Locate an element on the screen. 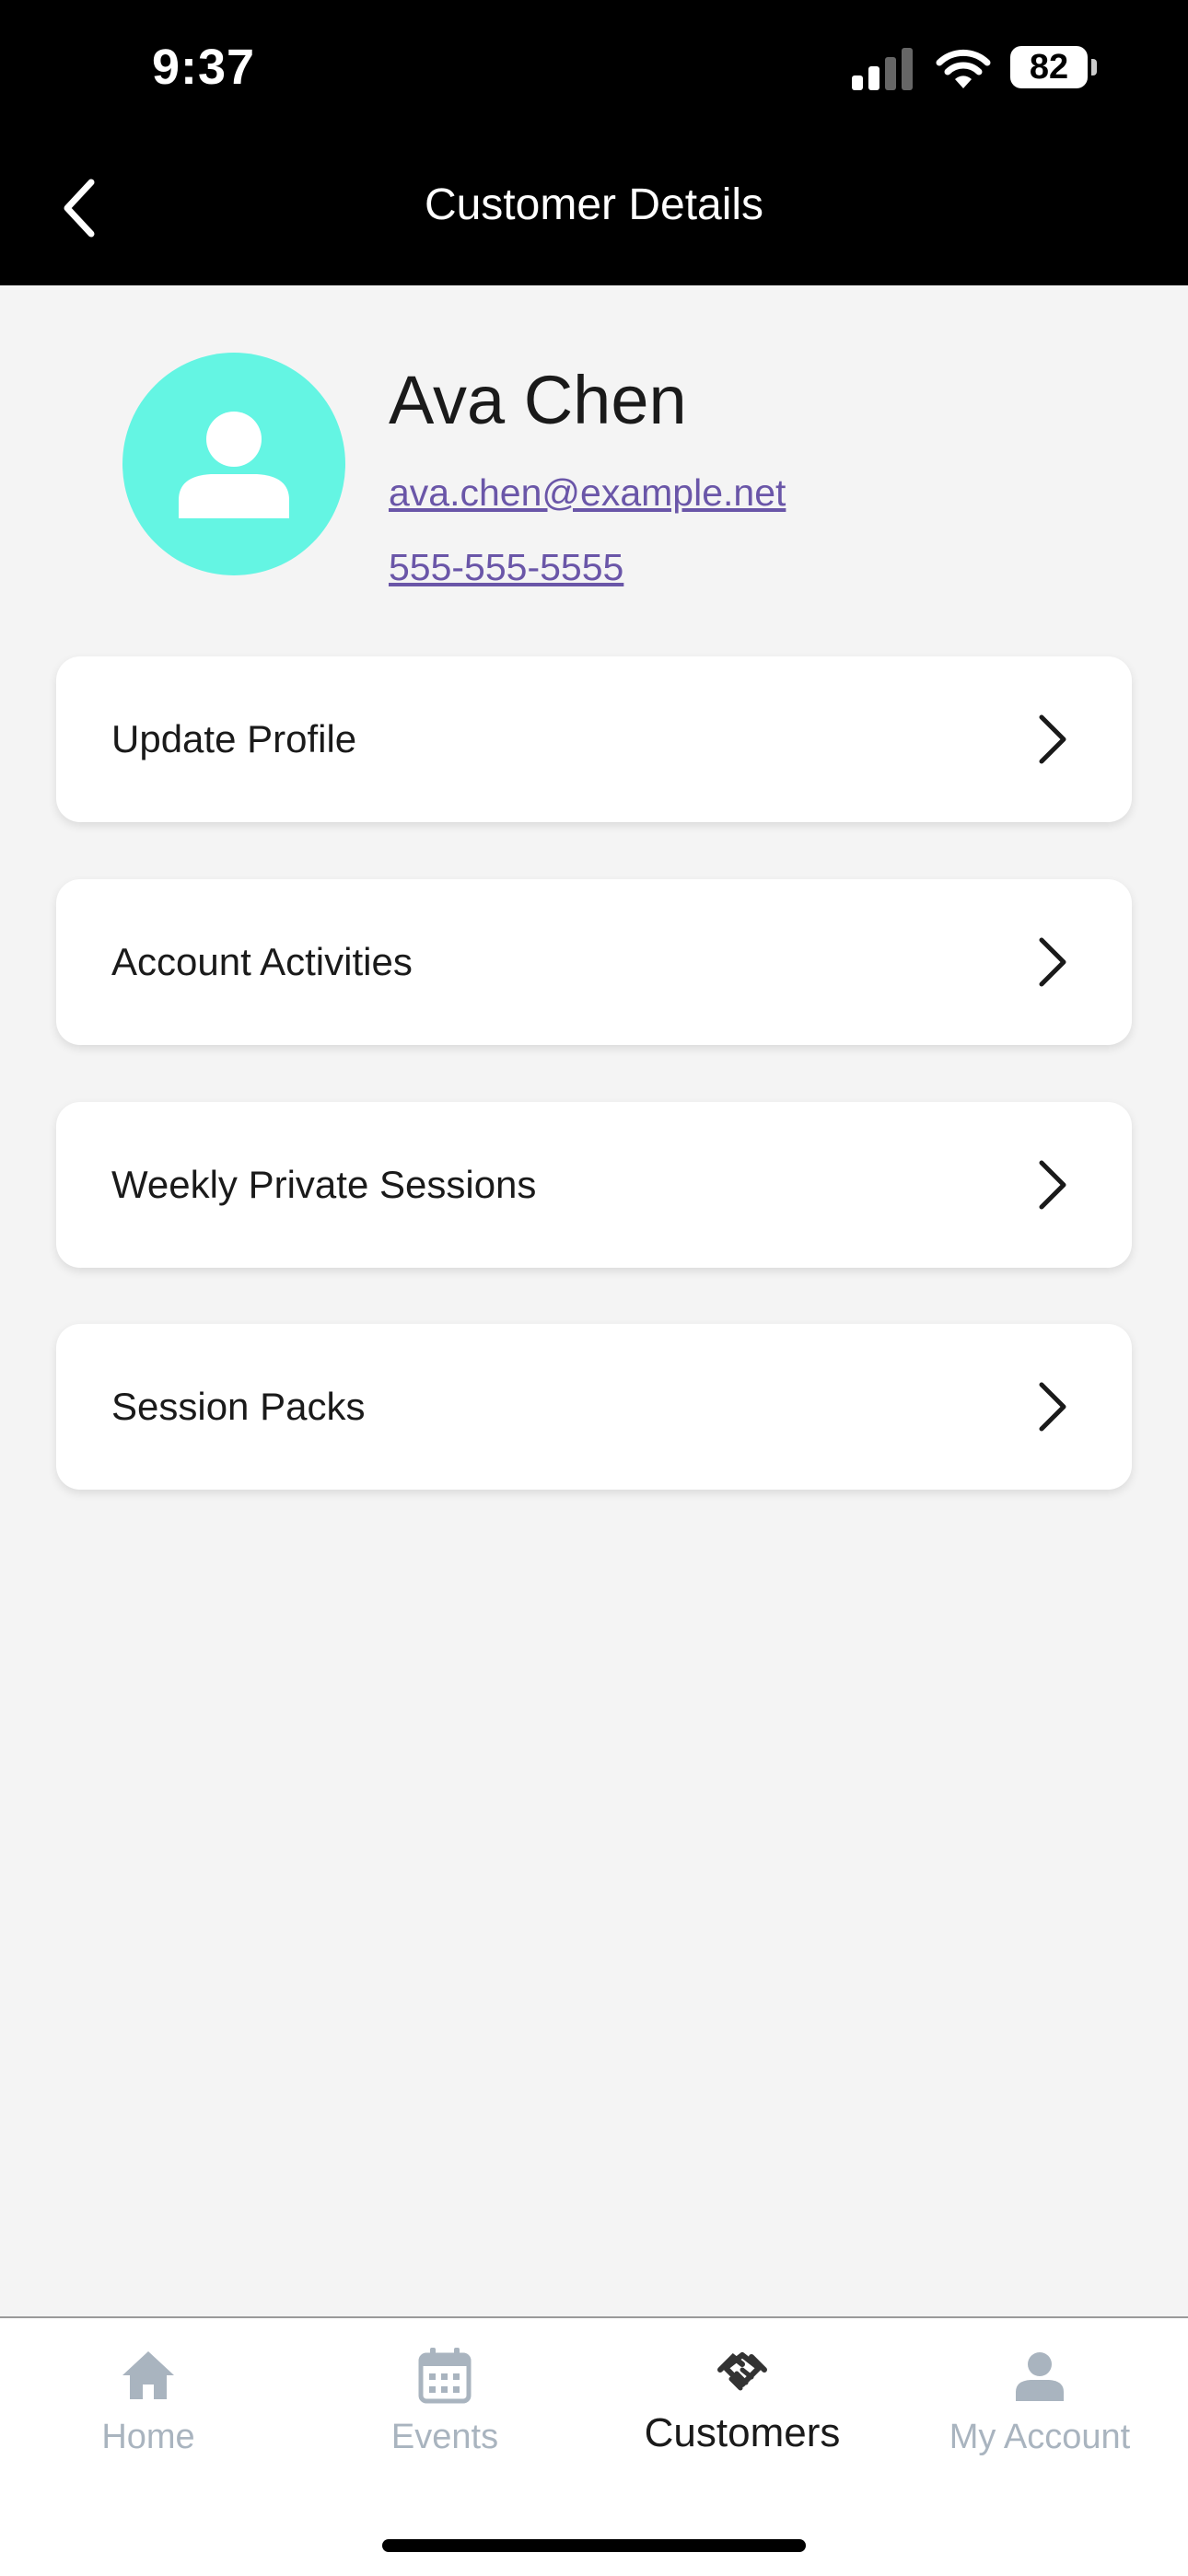 The image size is (1188, 2576). tab-customers: Customers is located at coordinates (742, 2401).